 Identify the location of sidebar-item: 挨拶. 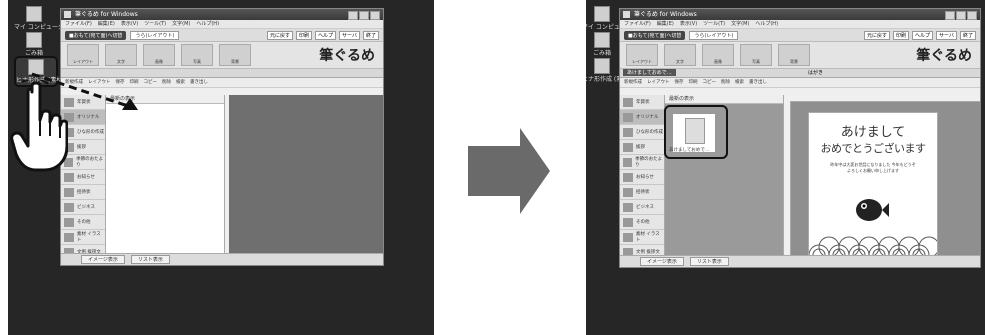
(642, 147).